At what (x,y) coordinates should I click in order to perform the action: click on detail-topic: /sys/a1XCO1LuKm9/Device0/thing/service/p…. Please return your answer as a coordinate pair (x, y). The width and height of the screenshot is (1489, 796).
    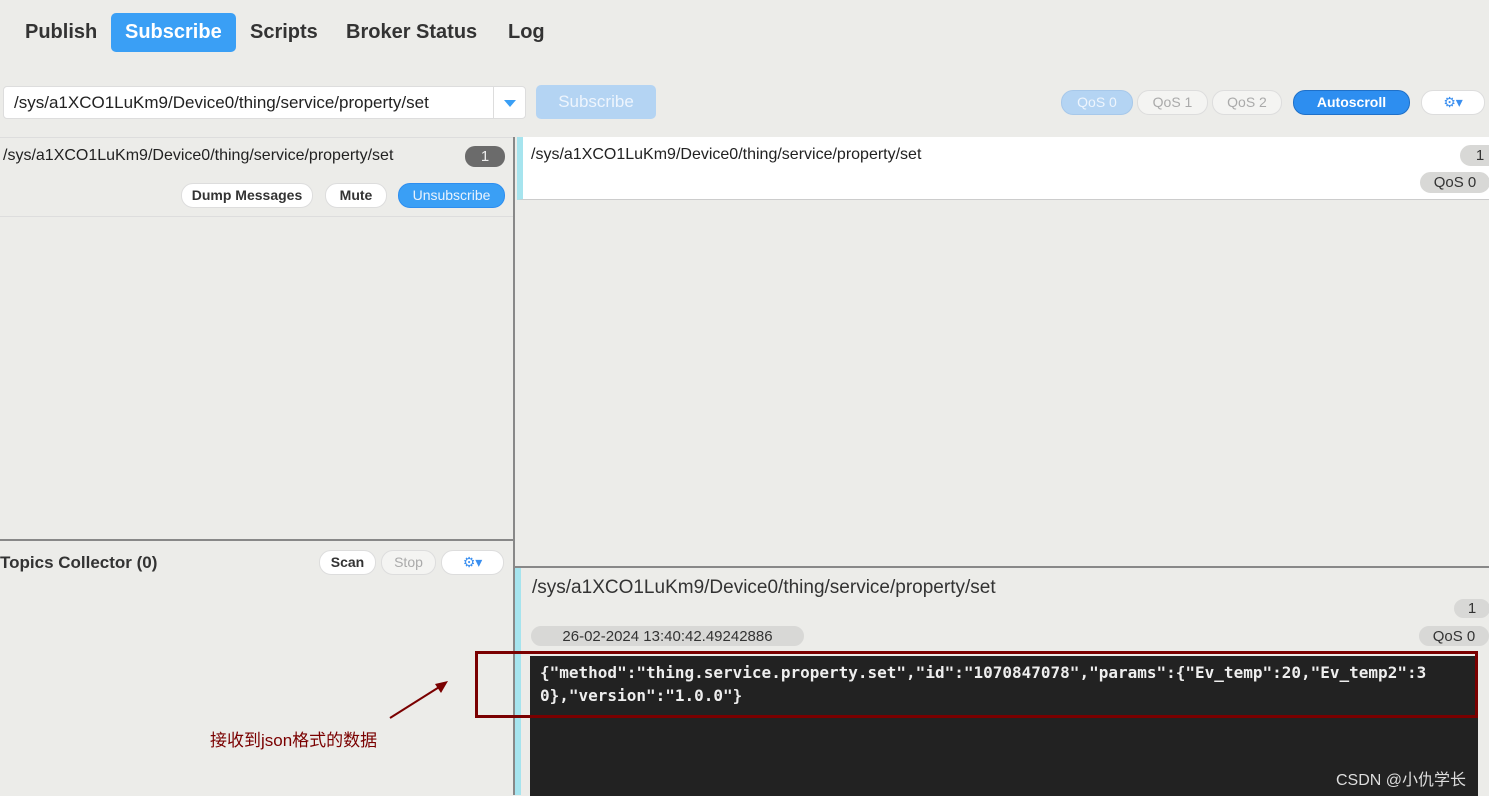
    Looking at the image, I should click on (764, 587).